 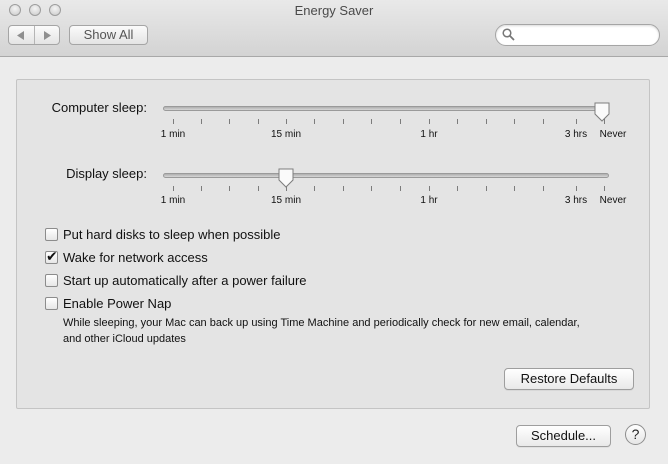 I want to click on wake-network-checkbox: ✔, so click(x=51, y=256).